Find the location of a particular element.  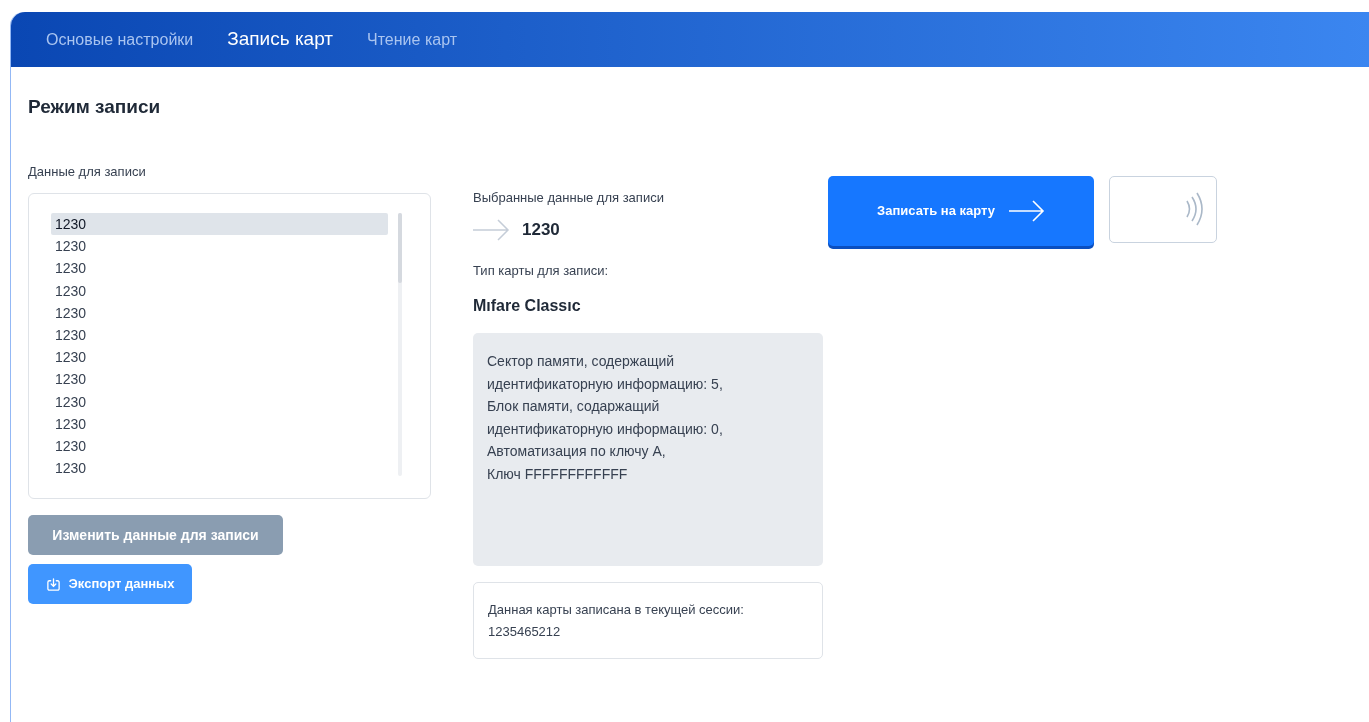

card-info-text: Сектор памяти, содержащий идентификаторную информацию: 5, Блок памяти, содаржащий идентификаторную информацию: 0, Автоматизация по ключу А, Ключ FFFFFFFFFFFF is located at coordinates (605, 418).